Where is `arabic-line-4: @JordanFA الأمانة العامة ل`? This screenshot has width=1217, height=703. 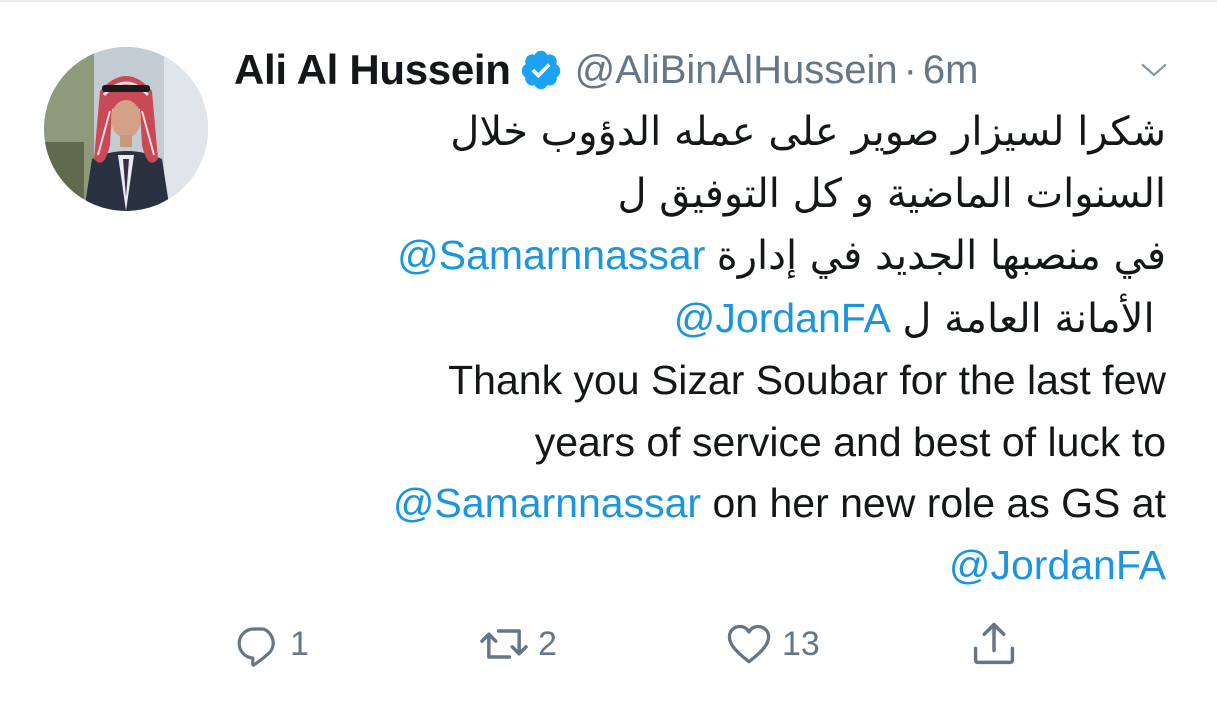
arabic-line-4: @JordanFA الأمانة العامة ل is located at coordinates (708, 319).